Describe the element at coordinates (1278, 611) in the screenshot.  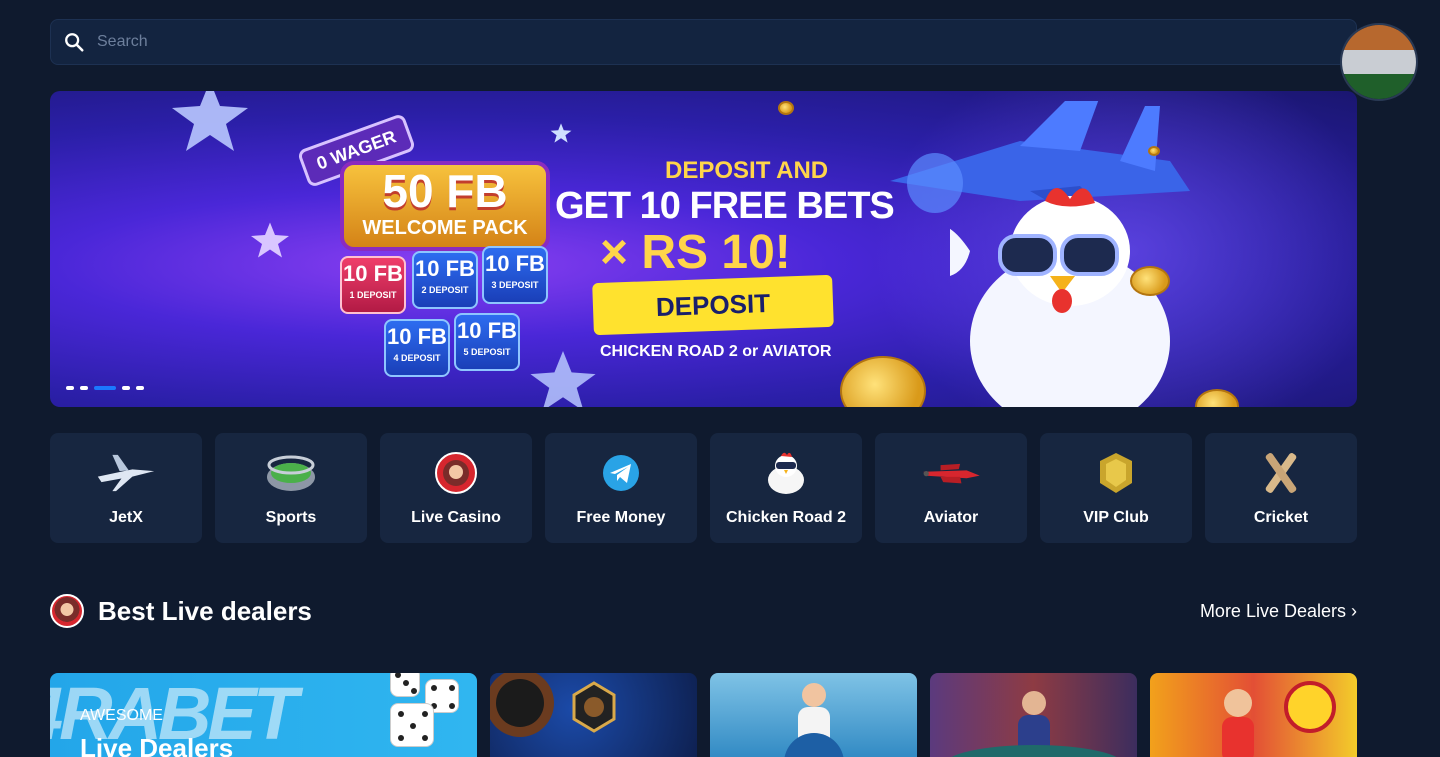
I see `more-live-dealers-link: More Live Dealers ›` at that location.